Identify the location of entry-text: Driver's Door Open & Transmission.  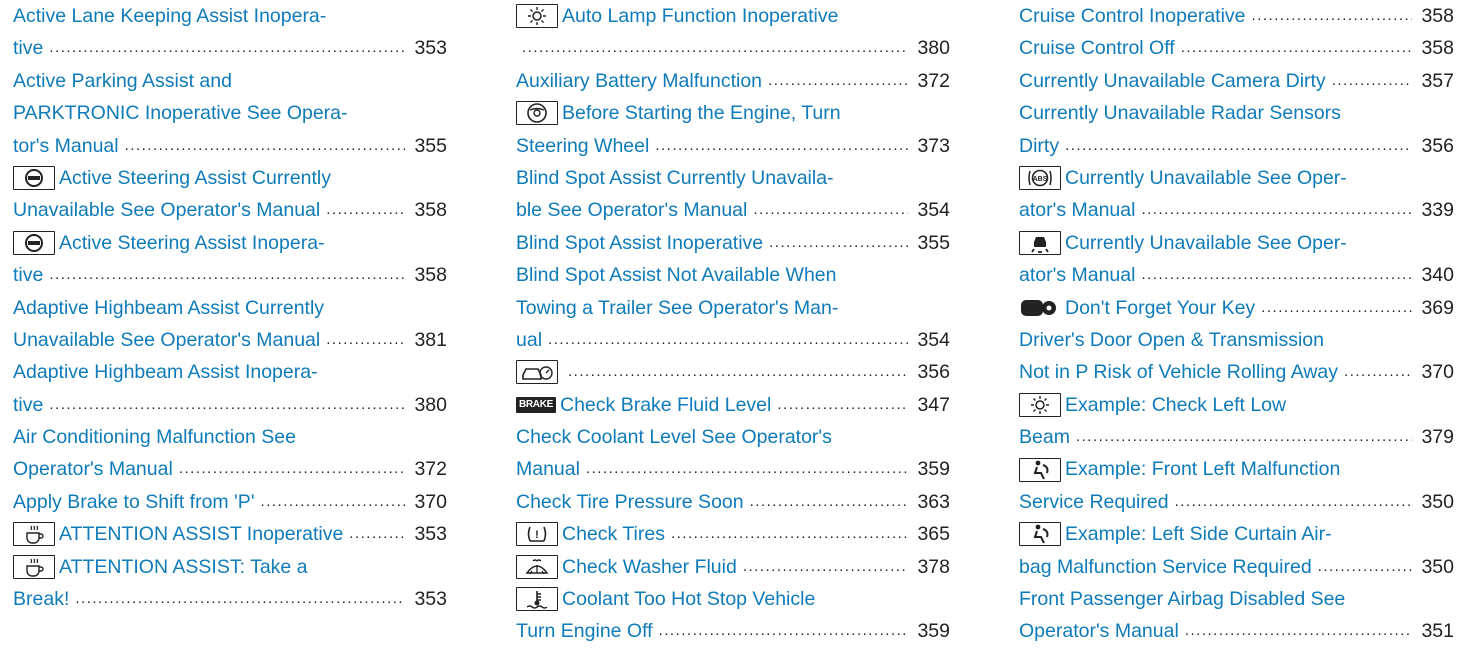
(1171, 340).